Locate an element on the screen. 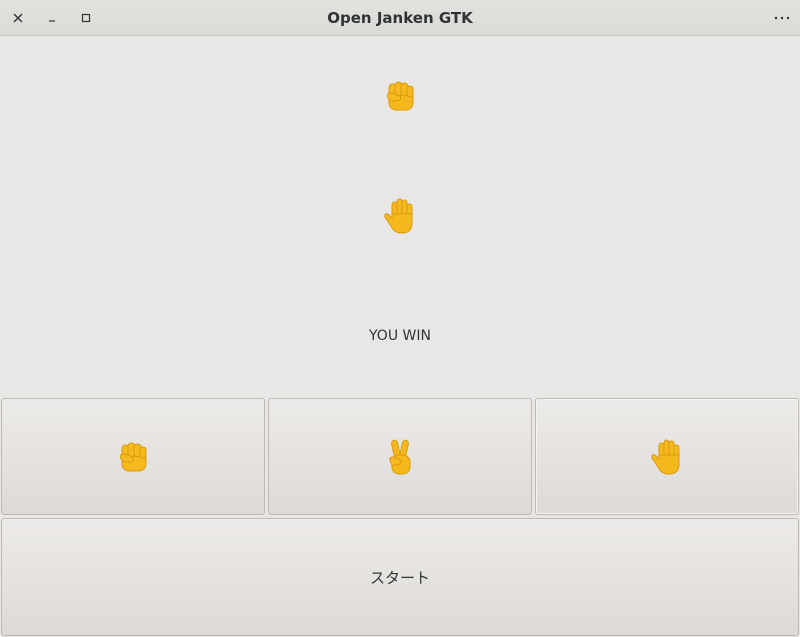 The height and width of the screenshot is (637, 800). more-horizontal-icon is located at coordinates (782, 18).